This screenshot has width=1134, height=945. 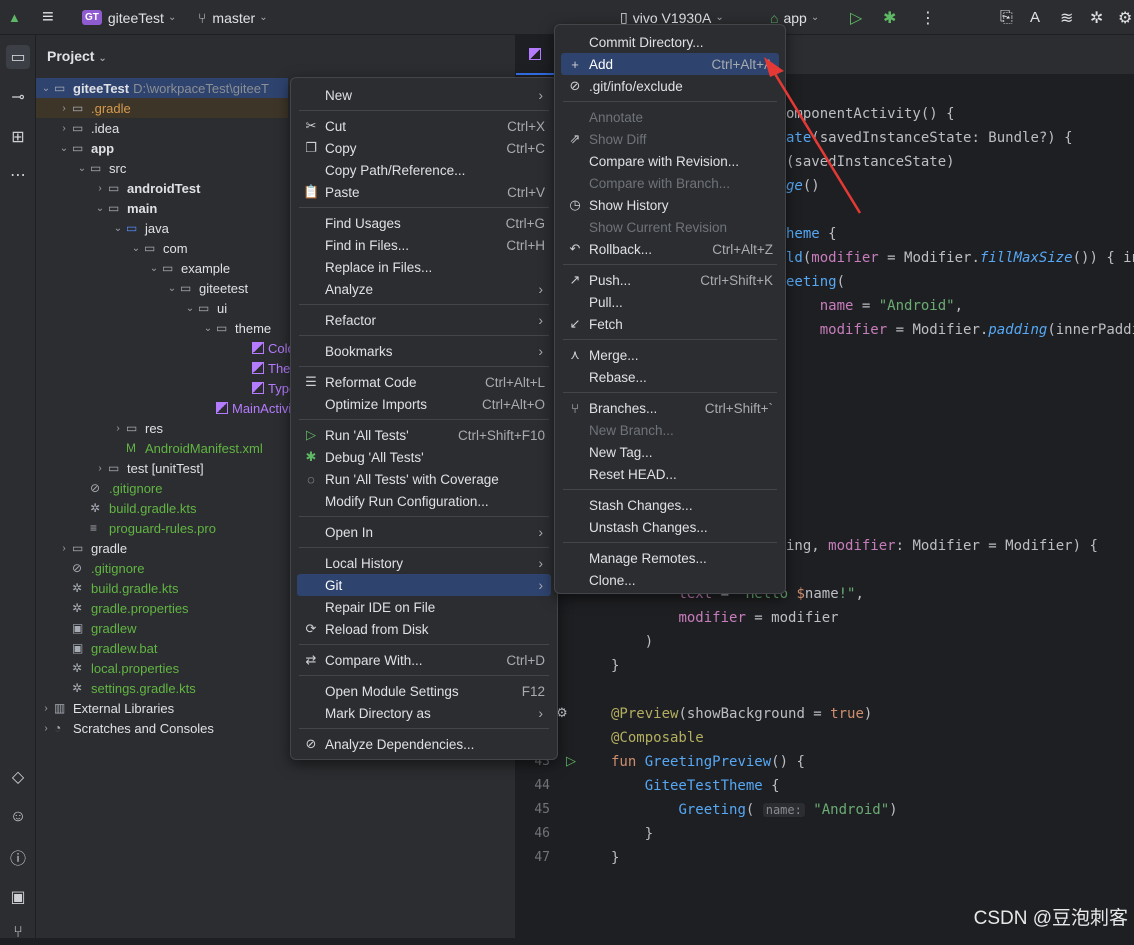 I want to click on run-icon: ▷, so click(x=856, y=17).